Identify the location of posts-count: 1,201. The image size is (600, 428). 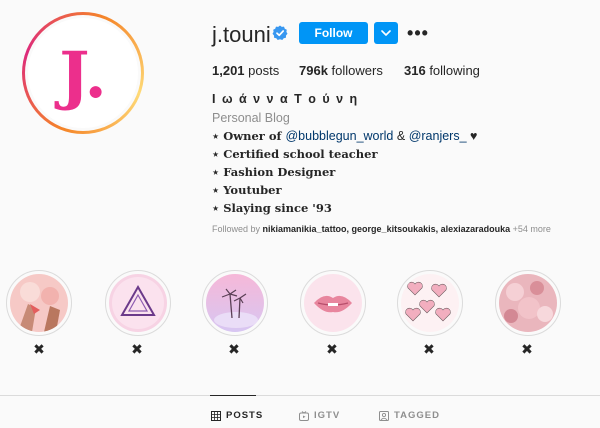
(228, 70).